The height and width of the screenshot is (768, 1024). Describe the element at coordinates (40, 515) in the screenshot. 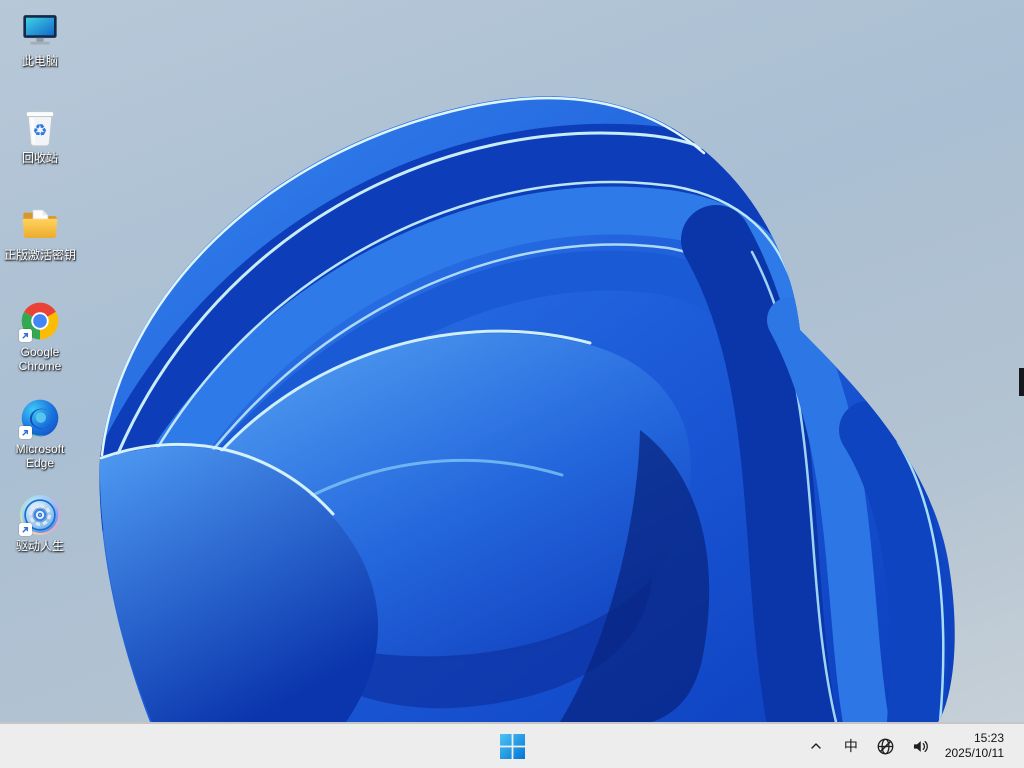

I see `driver-life-icon` at that location.